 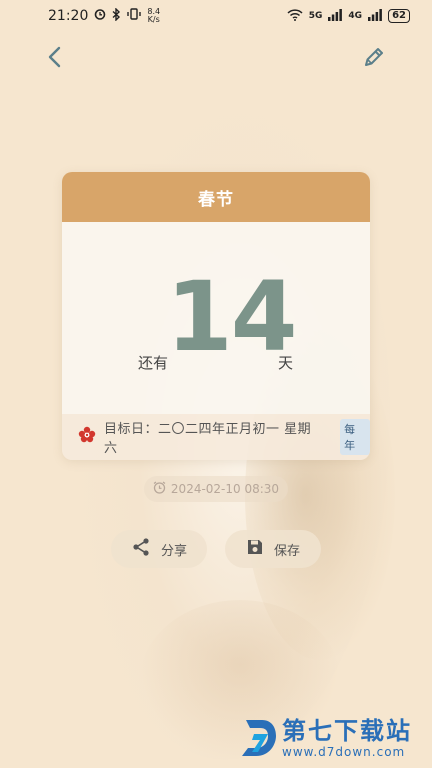 I want to click on save-icon, so click(x=255, y=549).